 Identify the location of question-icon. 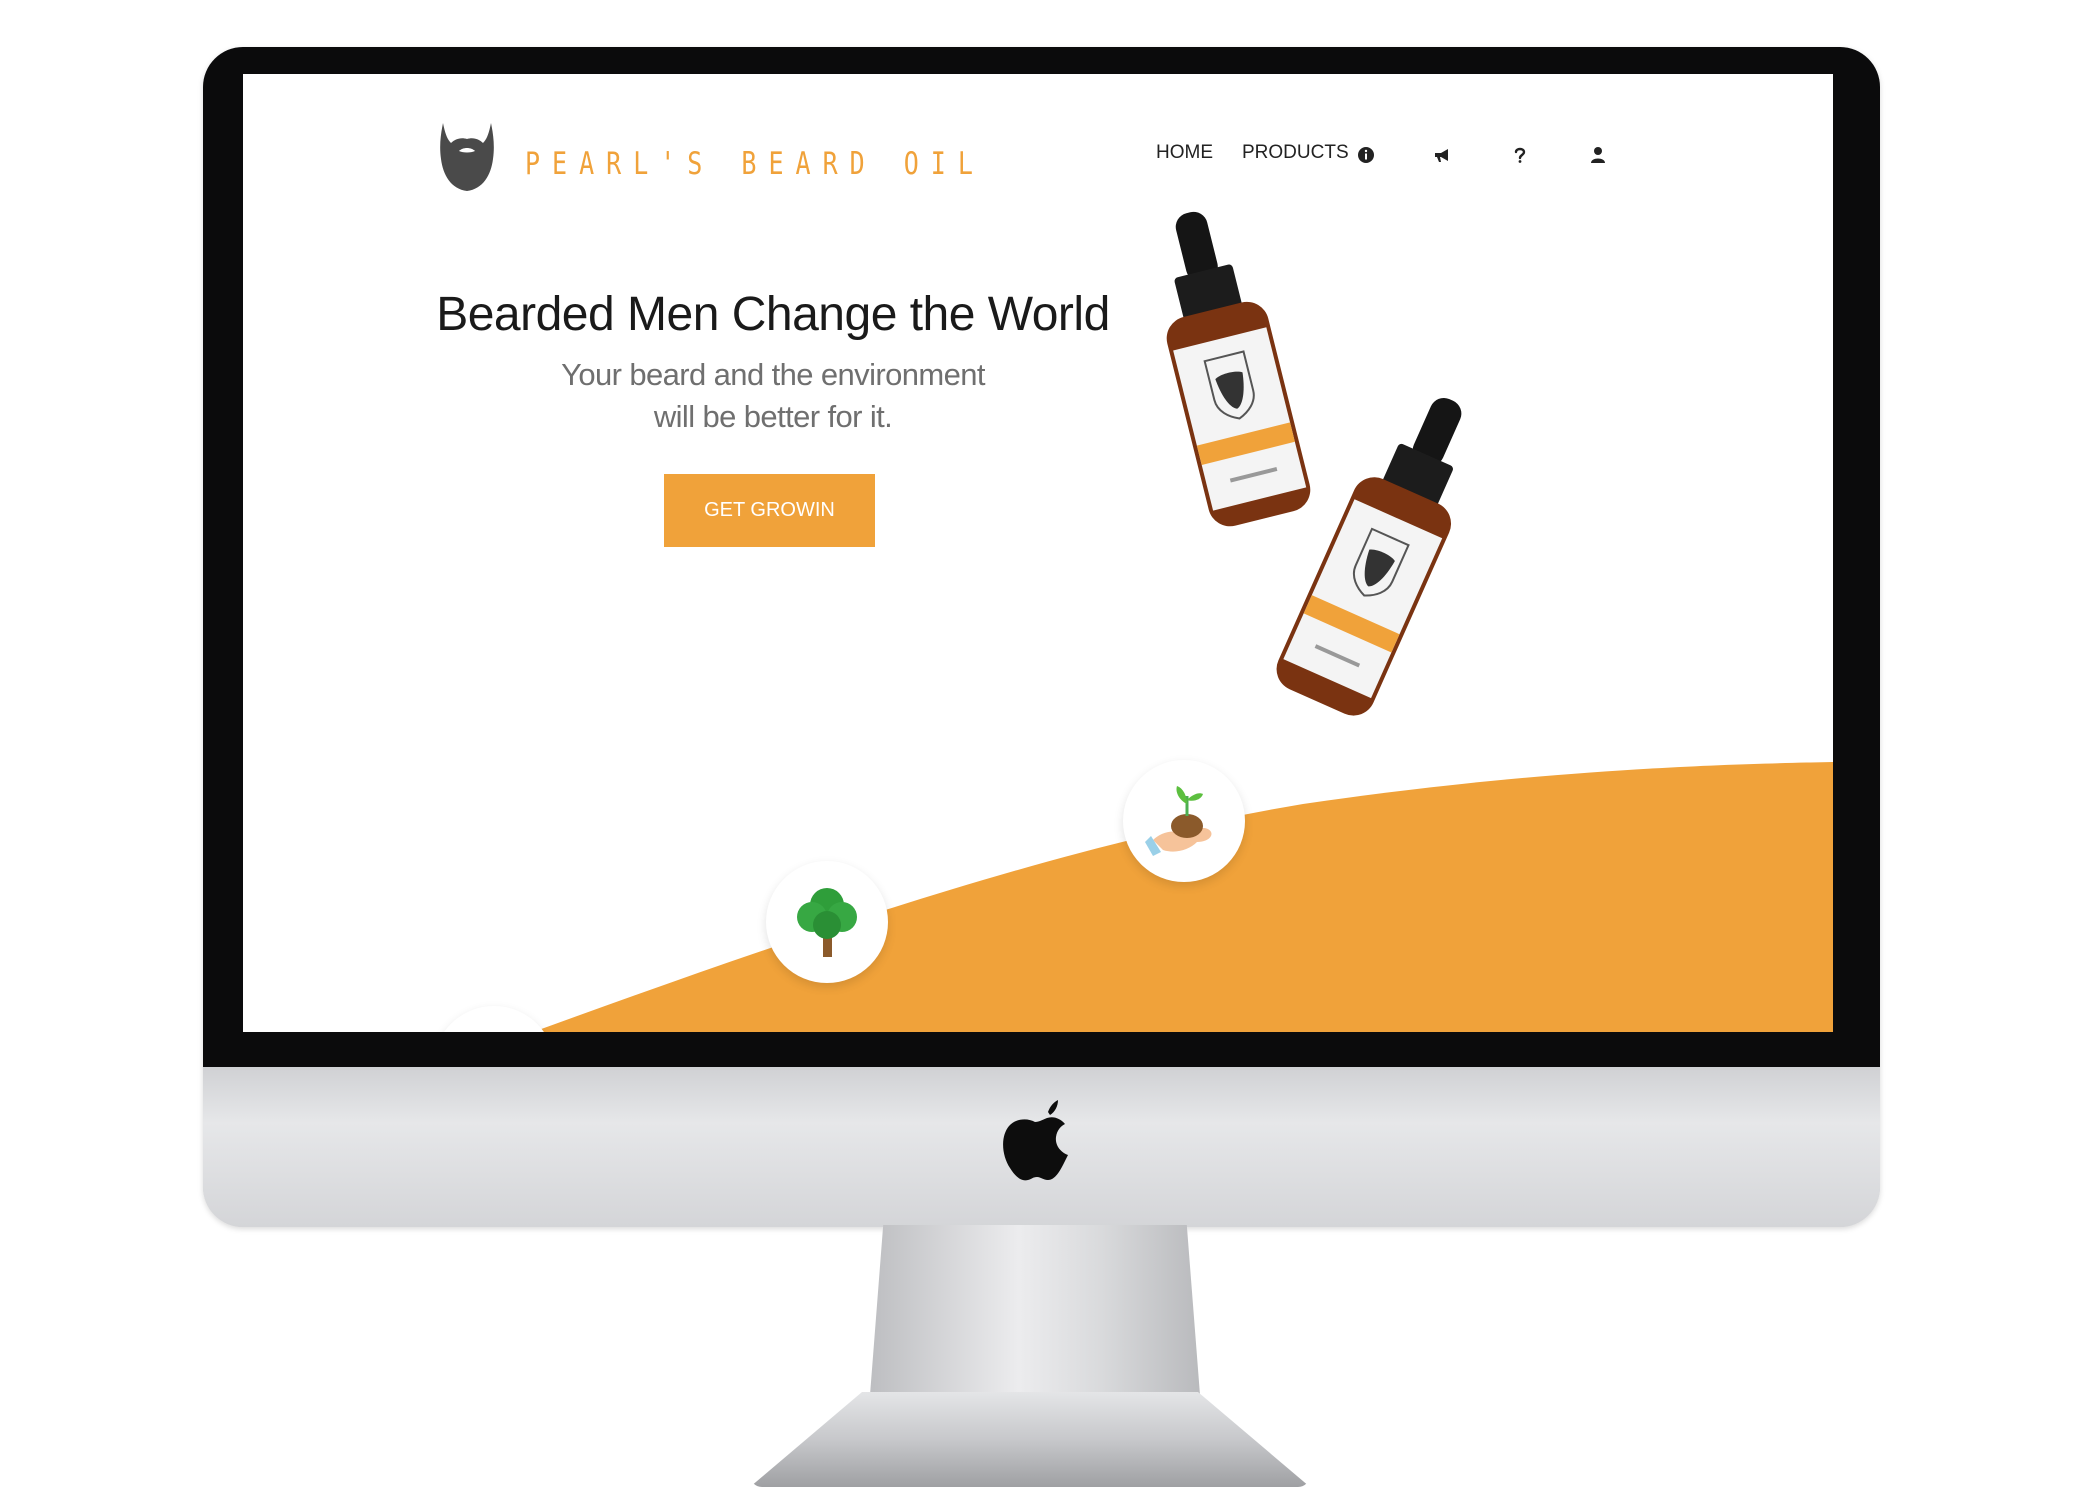
(1520, 155).